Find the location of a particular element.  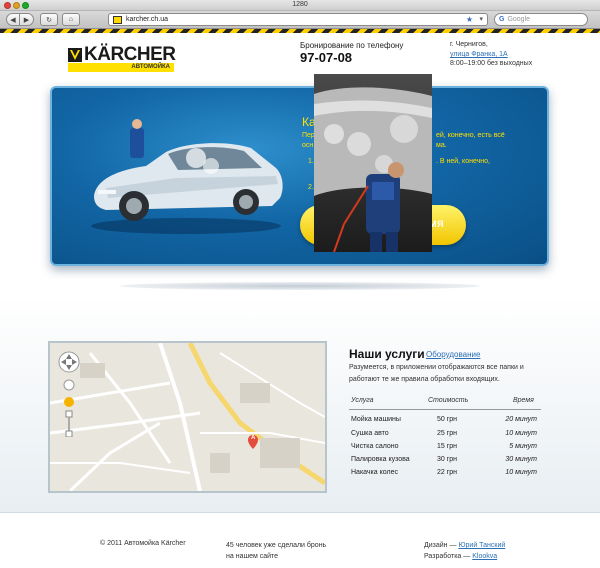

forward-button: ▶ is located at coordinates (27, 19).